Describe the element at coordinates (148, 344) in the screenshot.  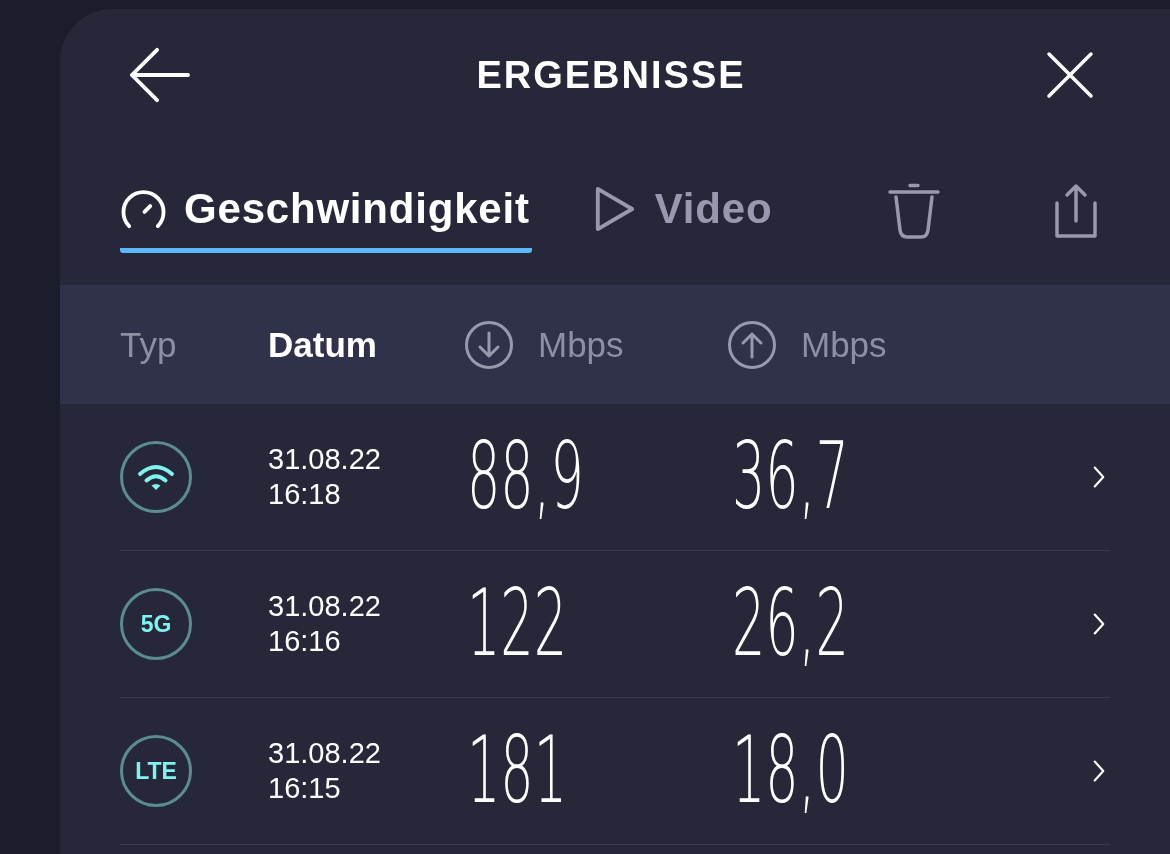
I see `column-header: Typ` at that location.